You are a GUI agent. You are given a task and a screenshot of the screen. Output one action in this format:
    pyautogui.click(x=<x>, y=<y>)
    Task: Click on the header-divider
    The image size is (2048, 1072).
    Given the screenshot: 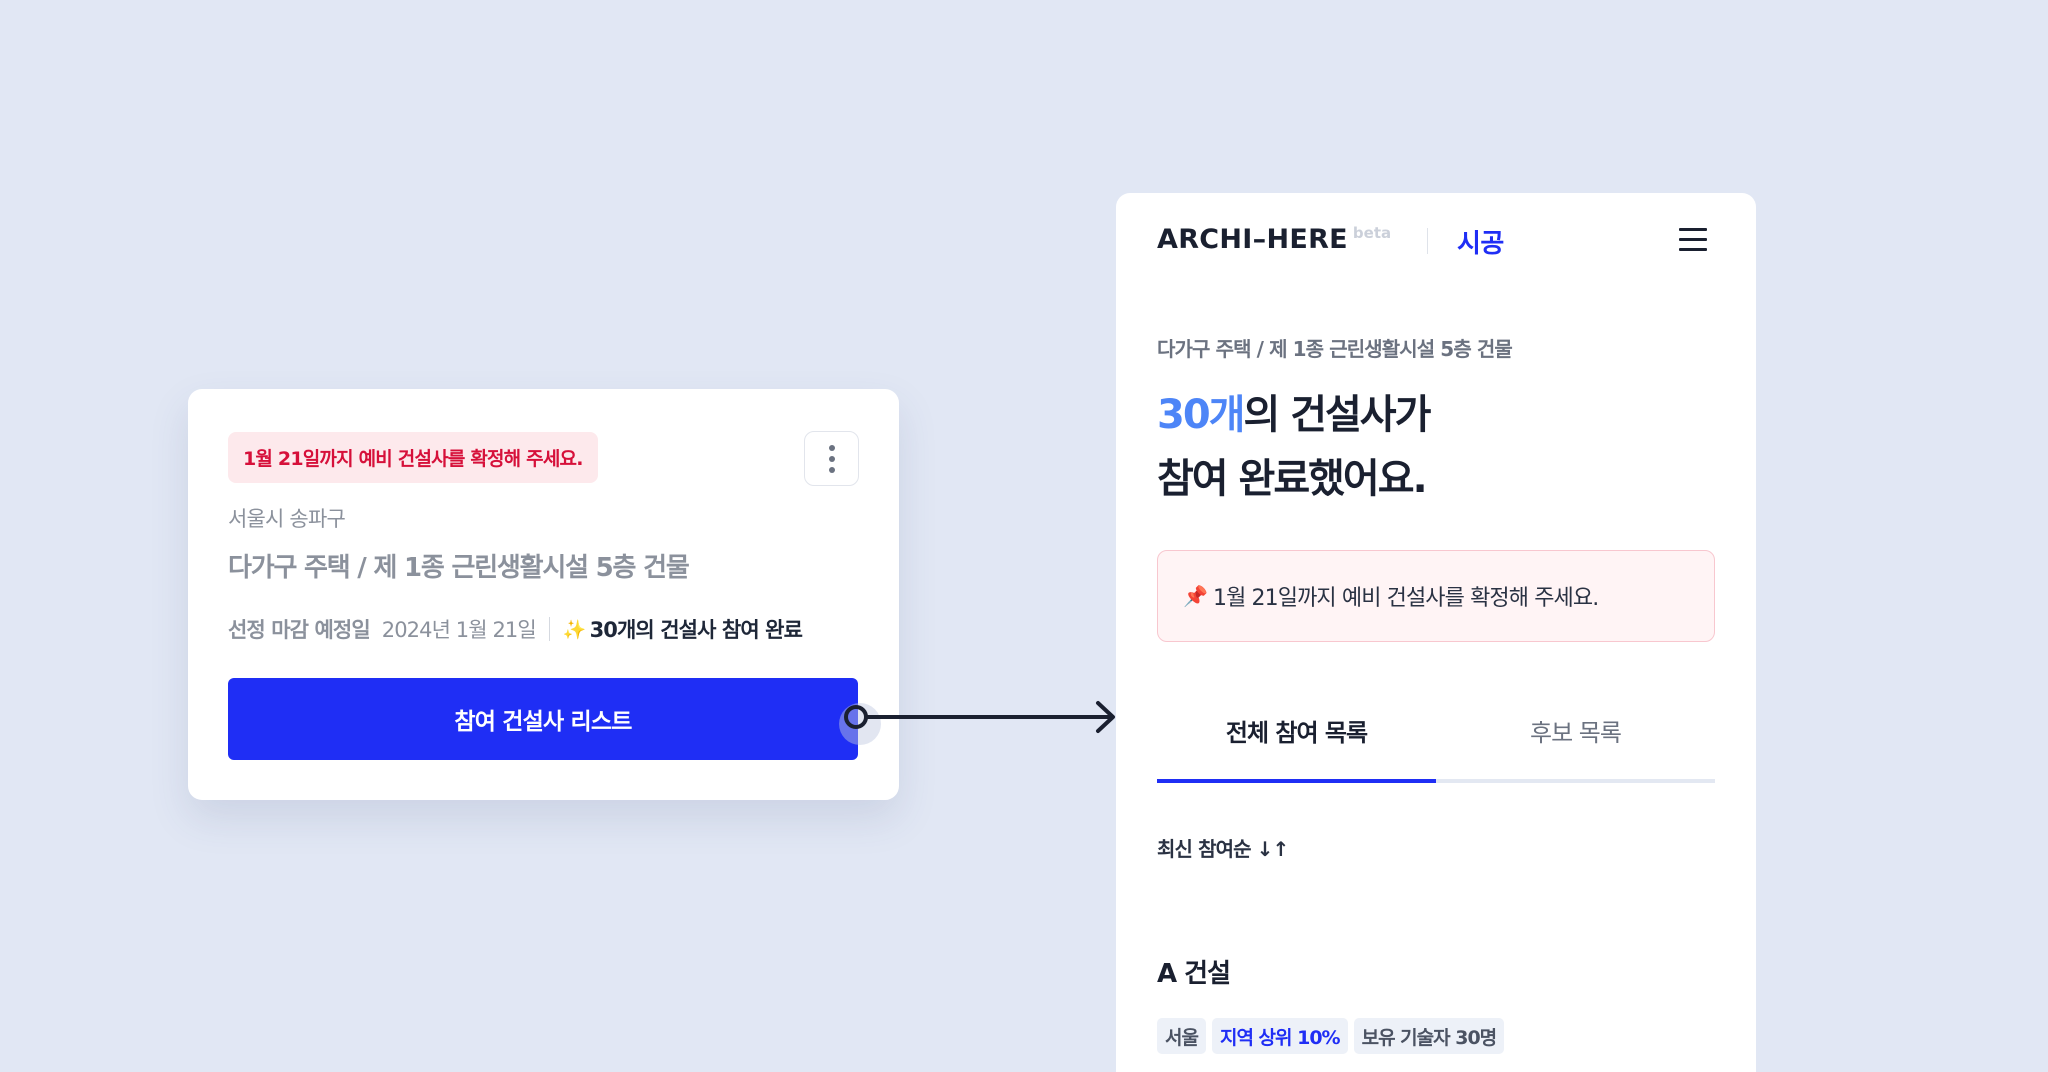 What is the action you would take?
    pyautogui.click(x=1427, y=241)
    